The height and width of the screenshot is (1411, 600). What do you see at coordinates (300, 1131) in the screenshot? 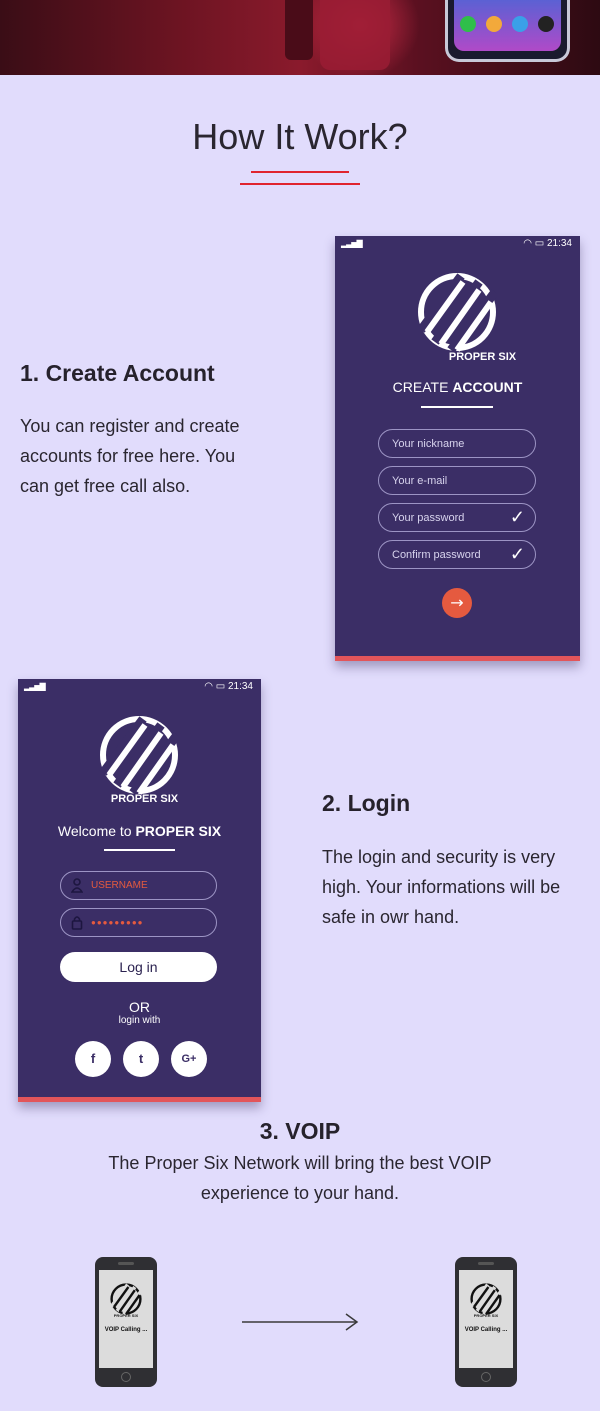
I see `step-3-heading: 3. VOIP` at bounding box center [300, 1131].